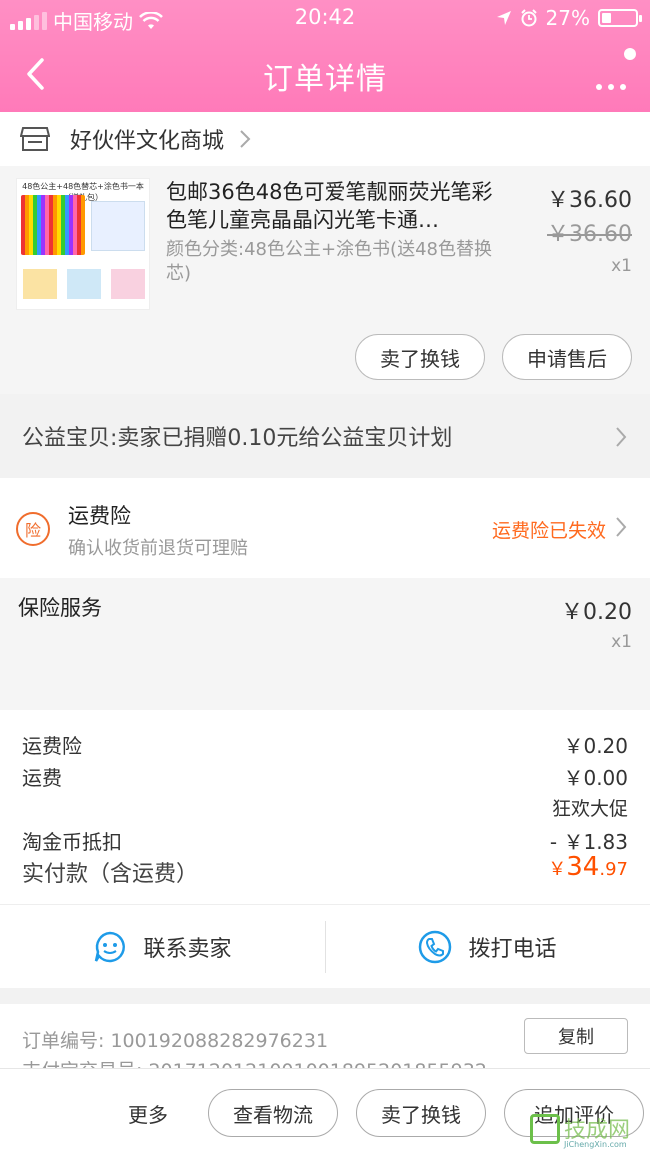  Describe the element at coordinates (118, 226) in the screenshot. I see `coloring-book-image` at that location.